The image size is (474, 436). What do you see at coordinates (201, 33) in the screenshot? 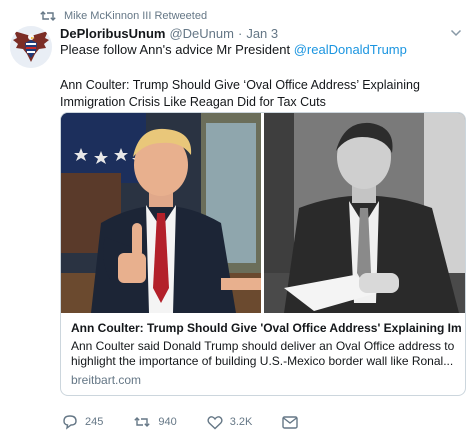
I see `user-handle: @DeUnum` at bounding box center [201, 33].